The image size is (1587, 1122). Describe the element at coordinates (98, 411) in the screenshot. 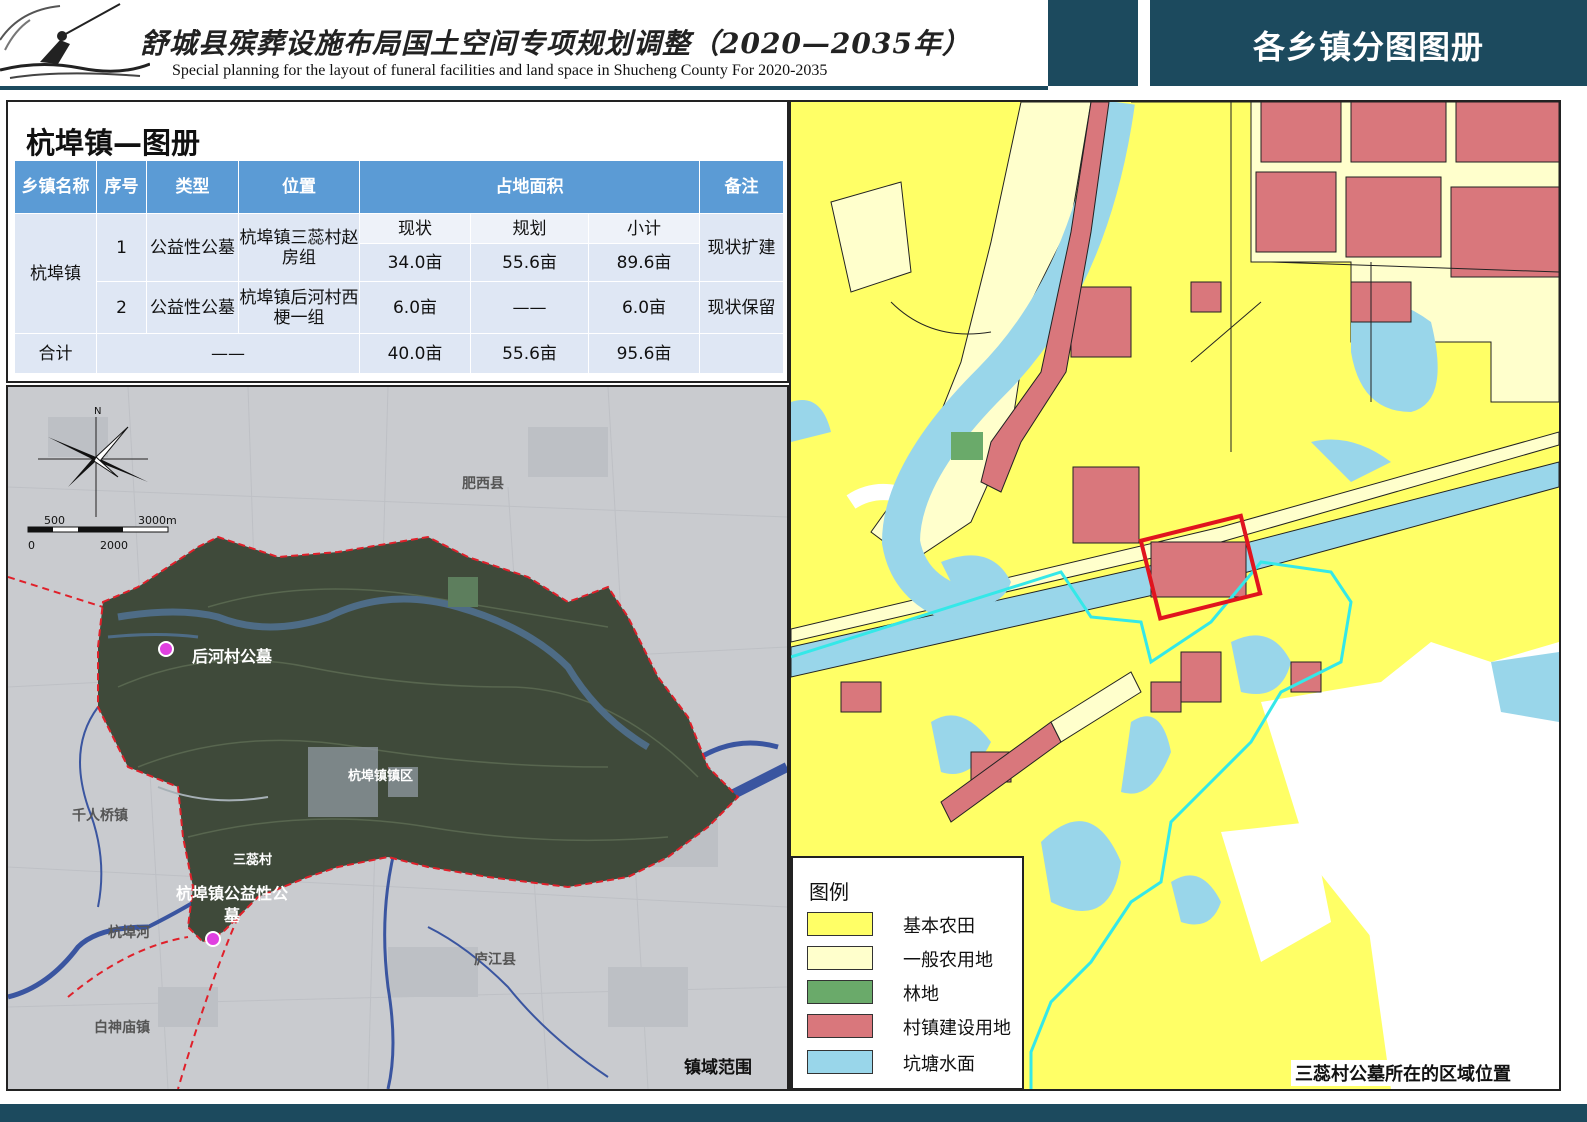

I see `north-label: N` at that location.